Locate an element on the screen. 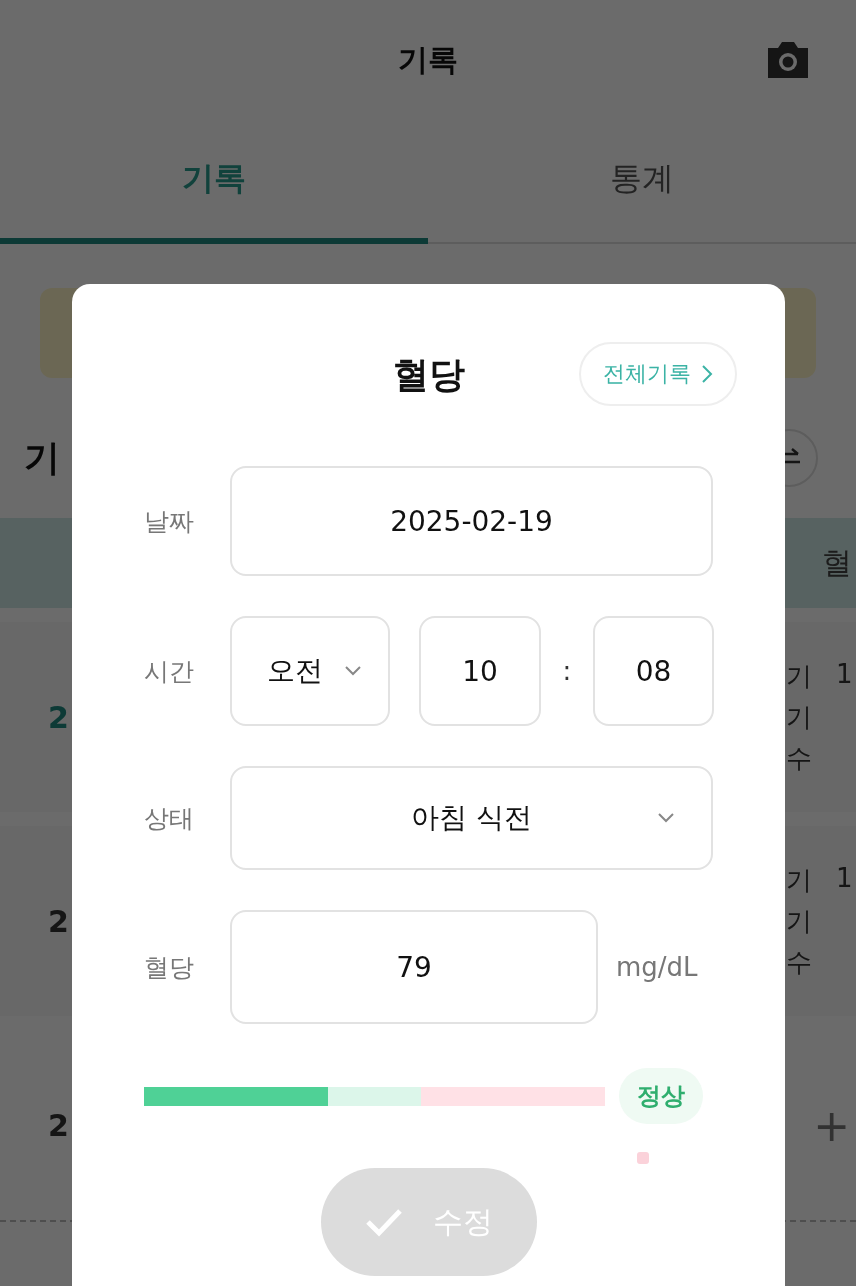 This screenshot has height=1286, width=856. status-badge: 정상 is located at coordinates (661, 1096).